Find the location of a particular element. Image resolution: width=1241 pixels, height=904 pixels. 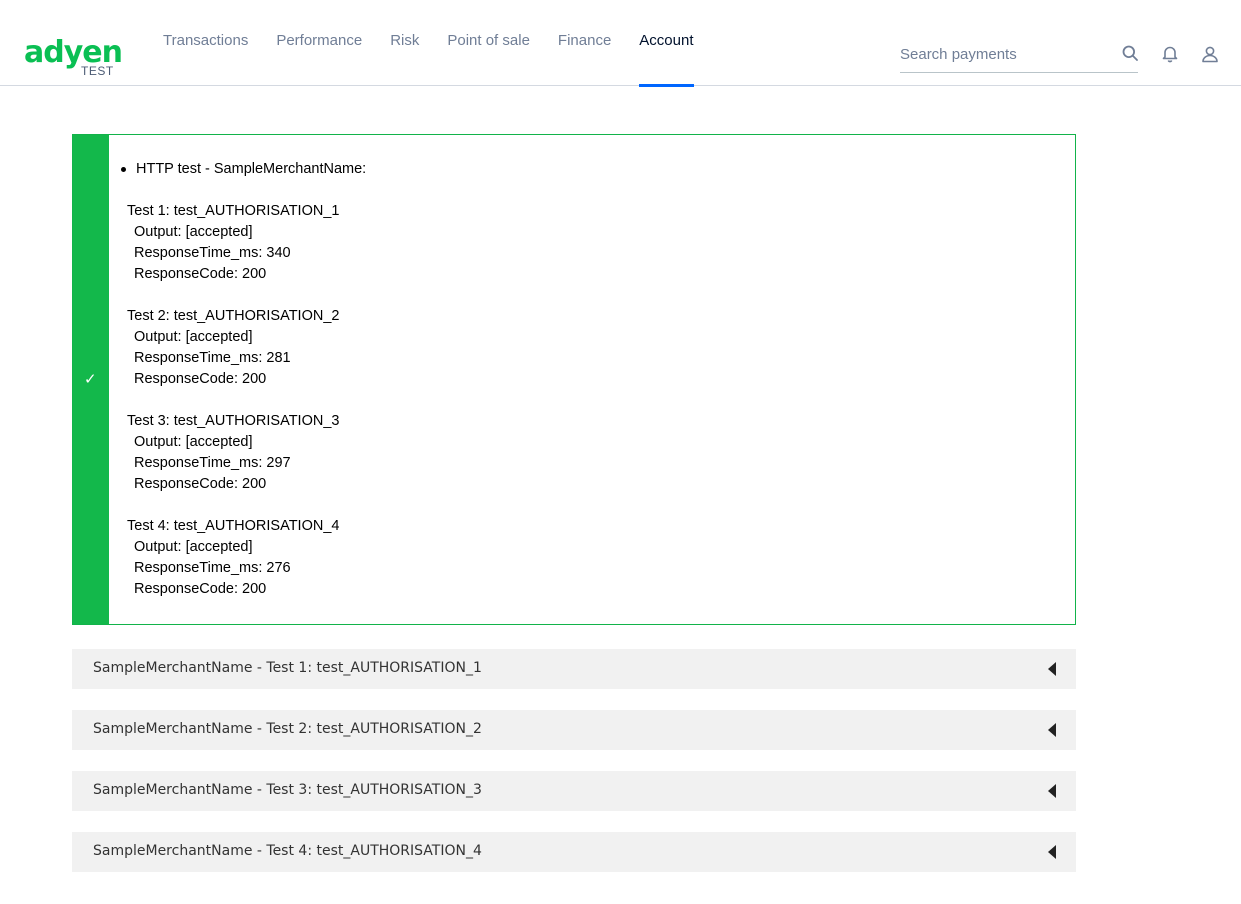

nav-item-account: Account is located at coordinates (666, 43).